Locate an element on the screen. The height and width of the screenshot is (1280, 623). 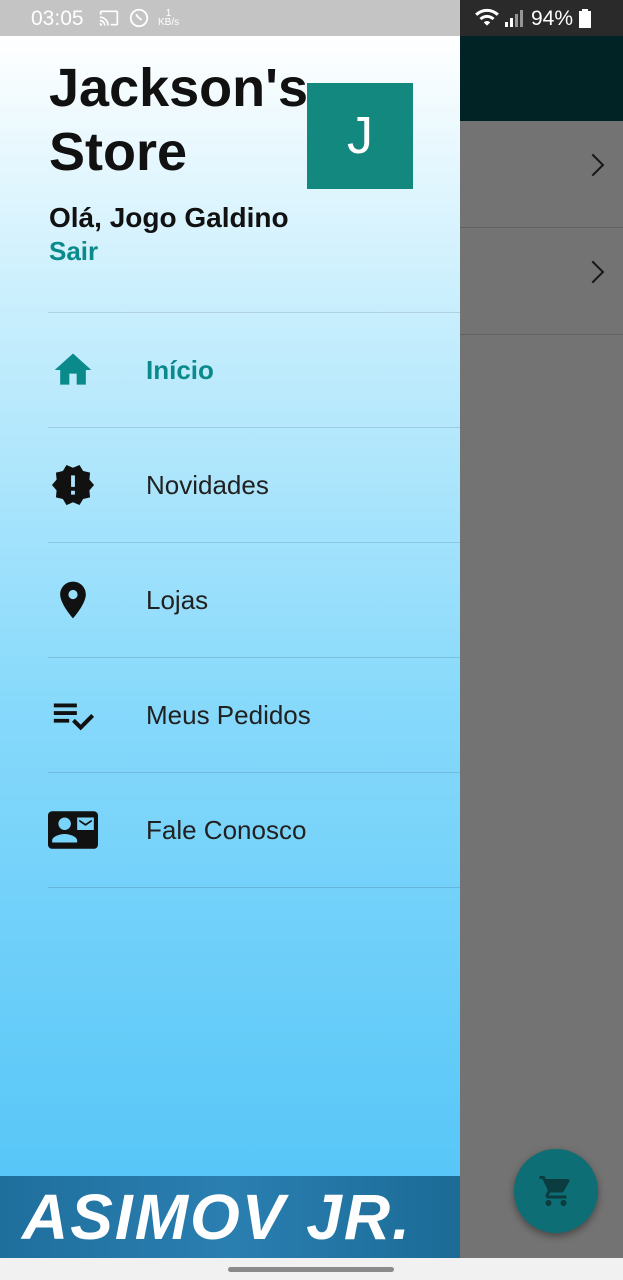
drawer-item-novidades: Novidades is located at coordinates (254, 484).